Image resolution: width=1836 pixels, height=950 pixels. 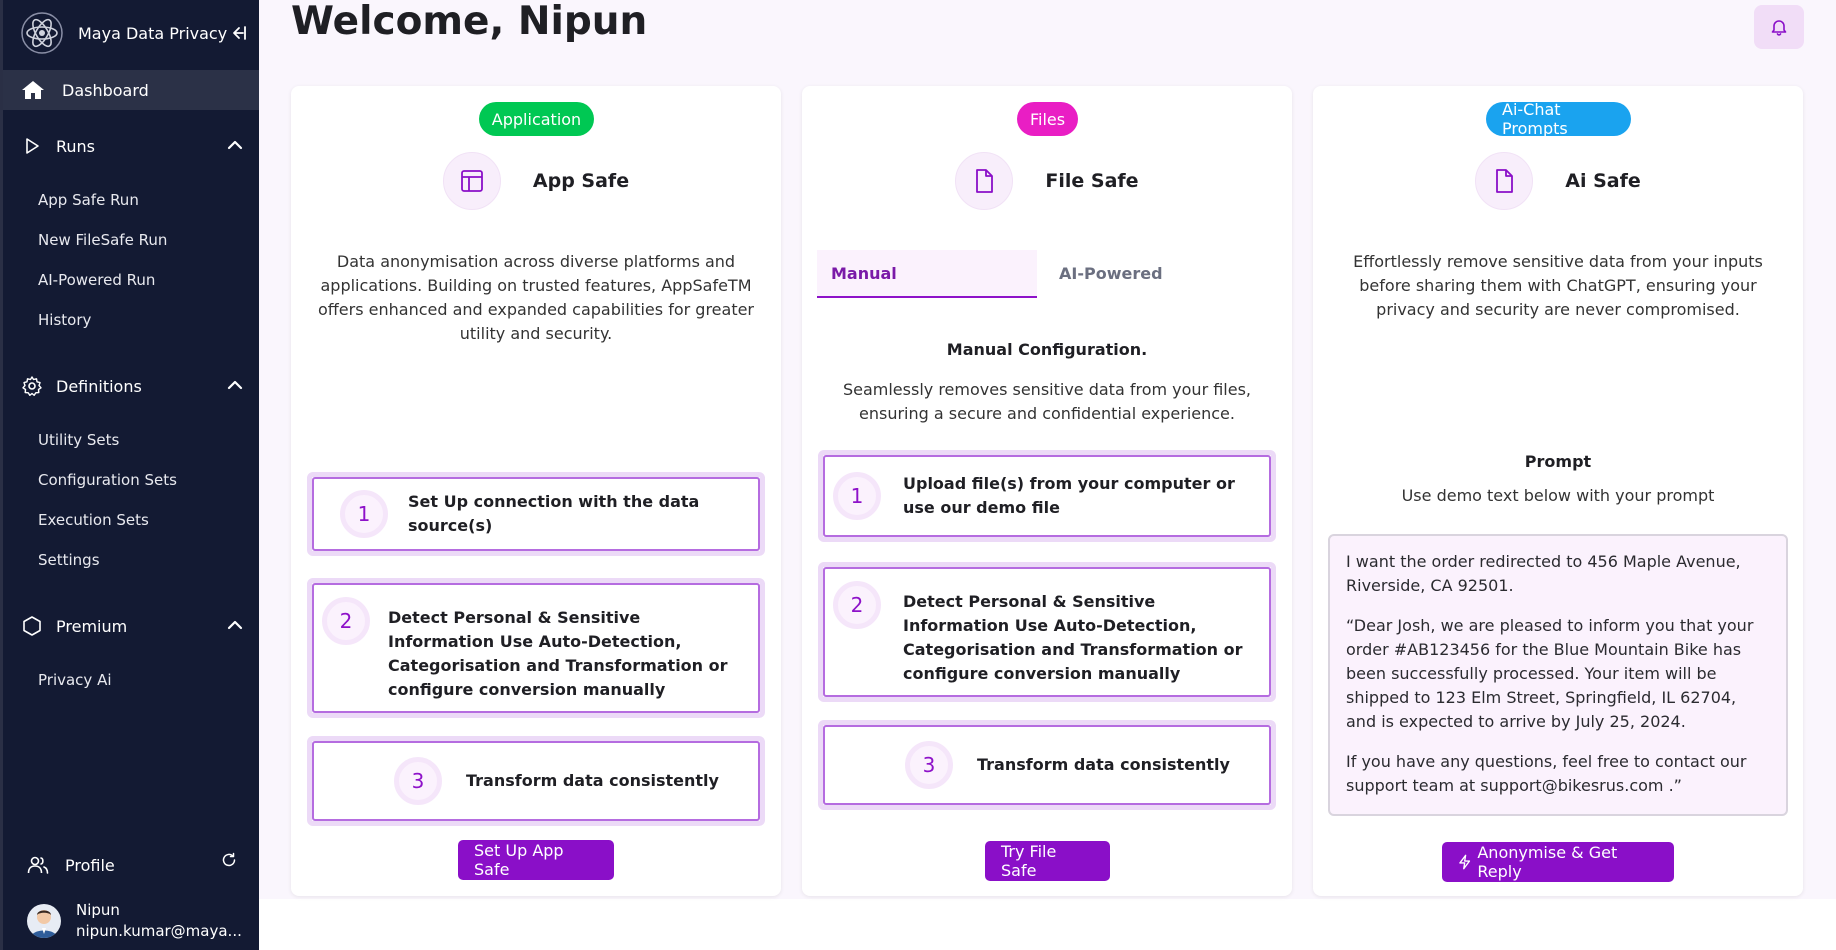 What do you see at coordinates (69, 560) in the screenshot?
I see `sidebar-item-settings: Settings` at bounding box center [69, 560].